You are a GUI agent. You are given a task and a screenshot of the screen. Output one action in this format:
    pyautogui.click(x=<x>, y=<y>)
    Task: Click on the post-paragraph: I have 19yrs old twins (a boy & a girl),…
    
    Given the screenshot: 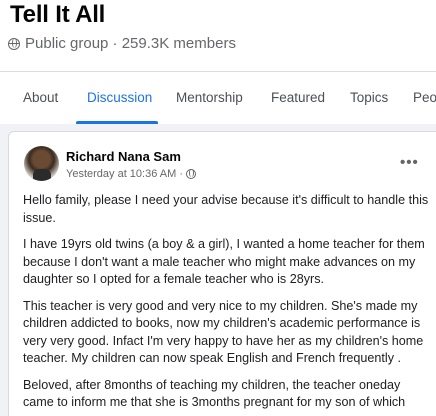 What is the action you would take?
    pyautogui.click(x=224, y=261)
    